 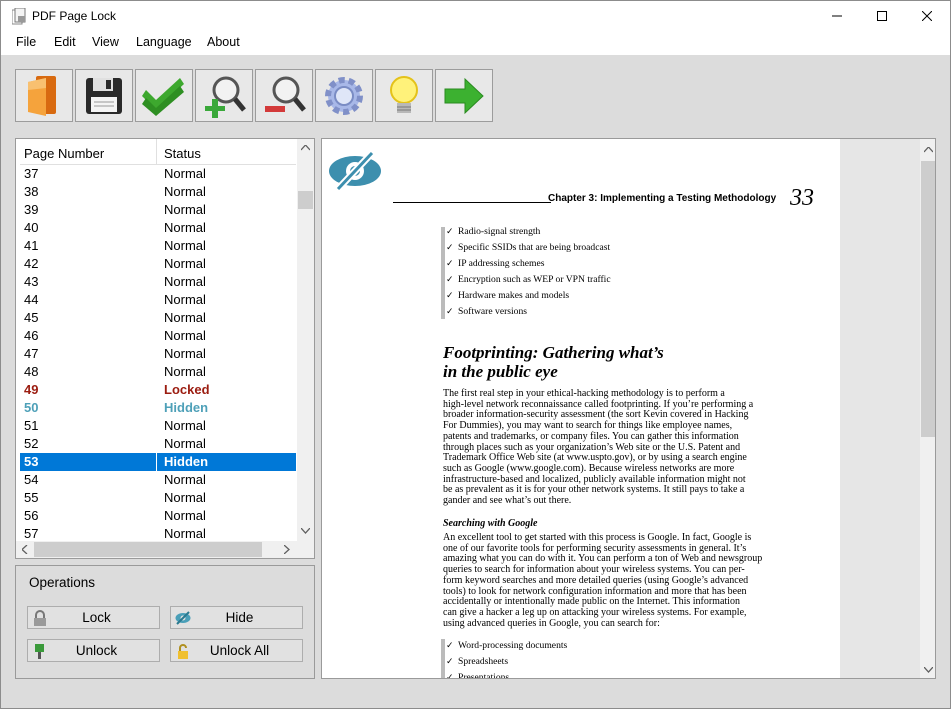 I want to click on column-page-number: Page Number, so click(x=64, y=153).